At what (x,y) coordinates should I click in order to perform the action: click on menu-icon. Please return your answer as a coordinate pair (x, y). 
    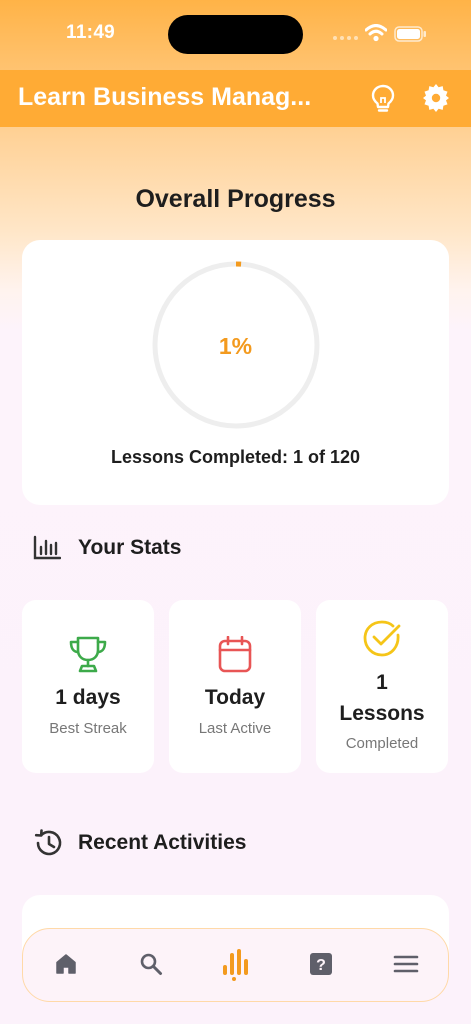
    Looking at the image, I should click on (406, 964).